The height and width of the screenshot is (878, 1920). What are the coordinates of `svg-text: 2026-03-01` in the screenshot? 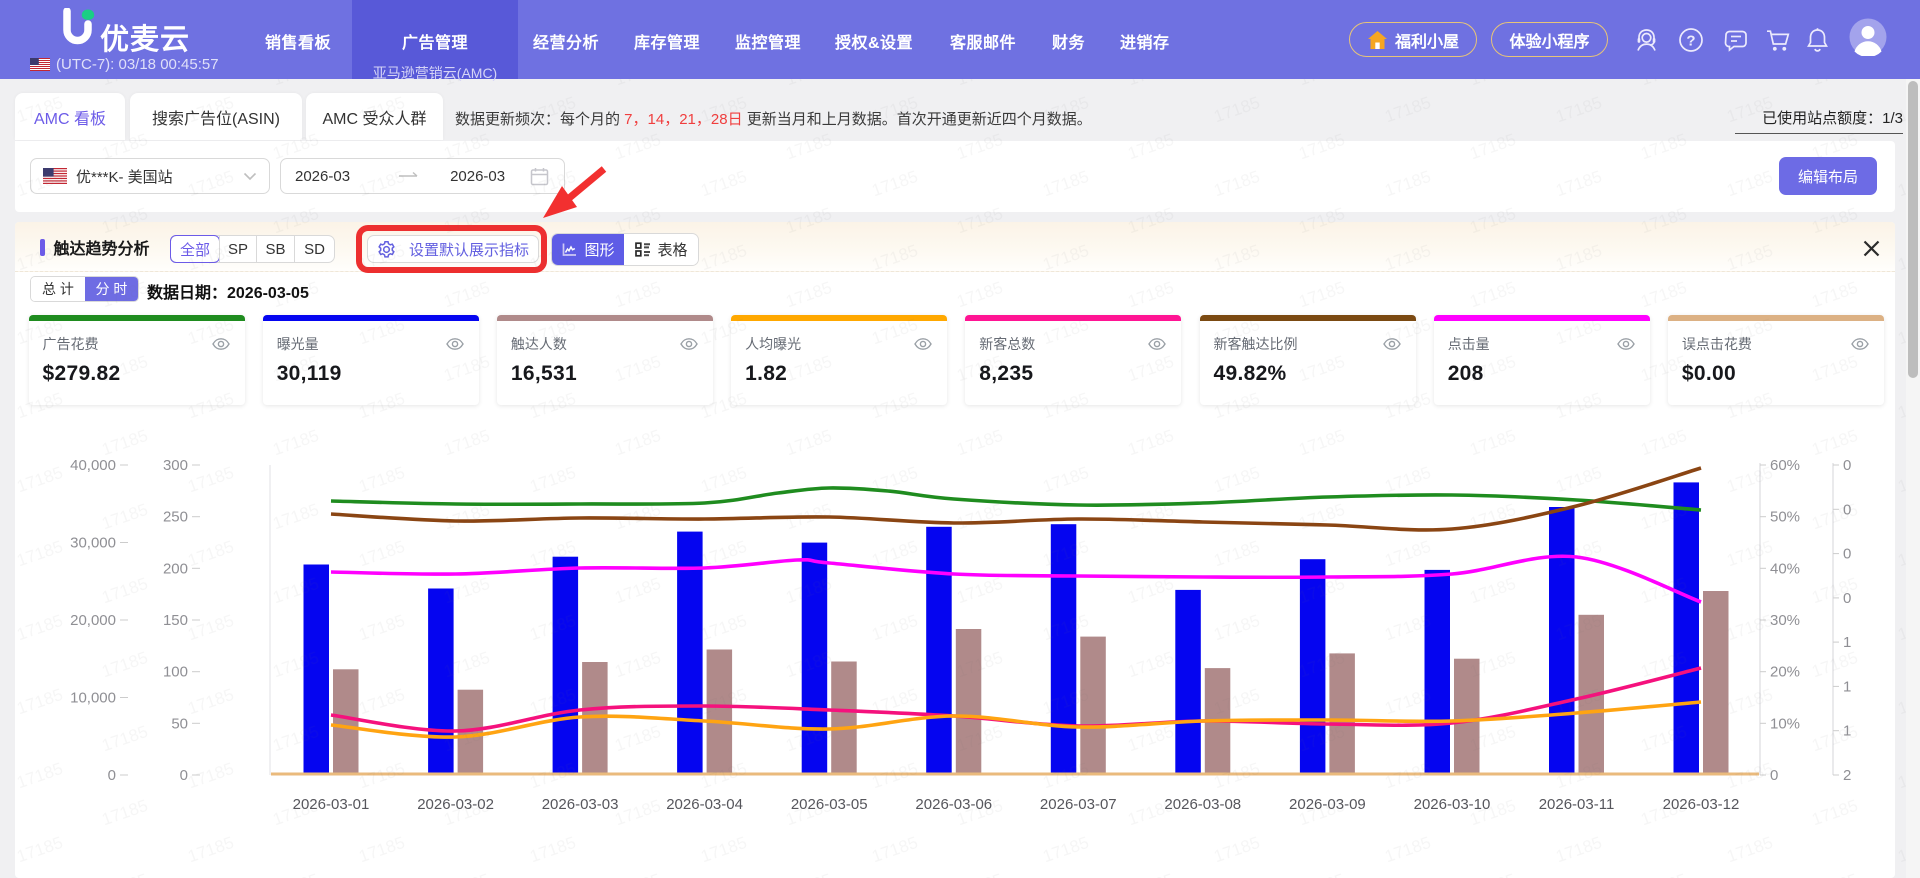 It's located at (331, 804).